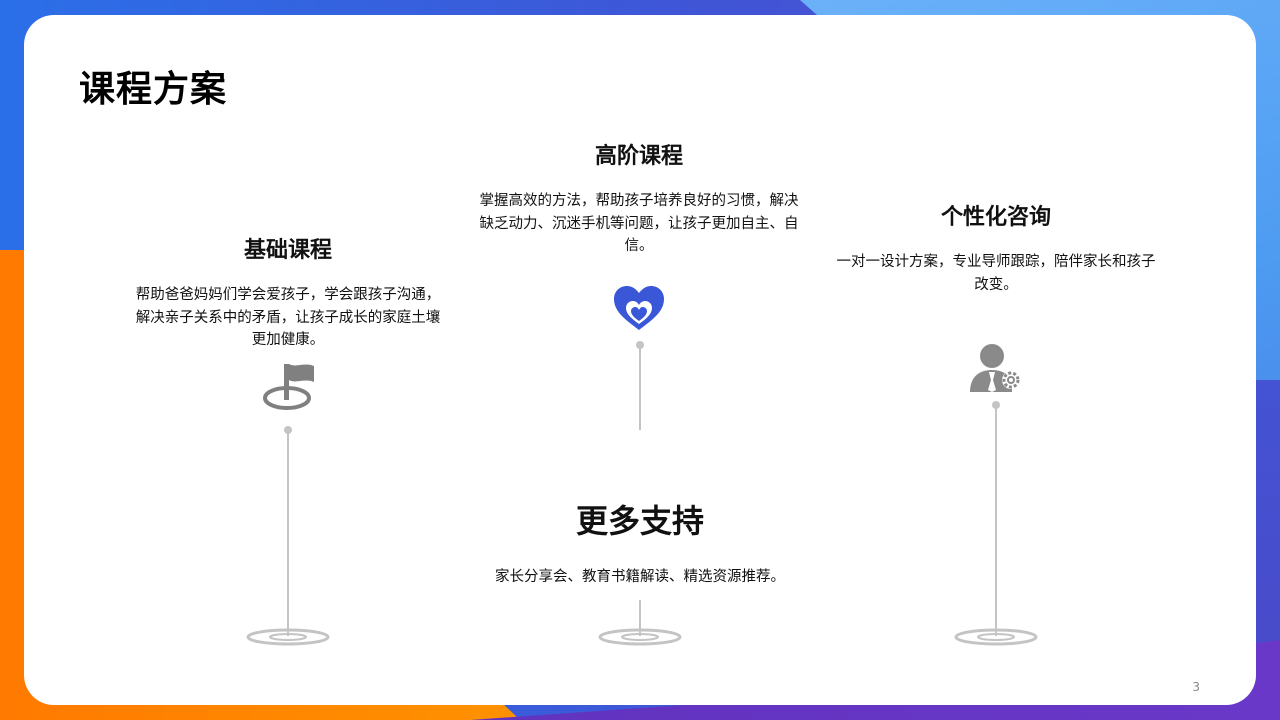  Describe the element at coordinates (995, 217) in the screenshot. I see `section-title: 个性化咨询` at that location.